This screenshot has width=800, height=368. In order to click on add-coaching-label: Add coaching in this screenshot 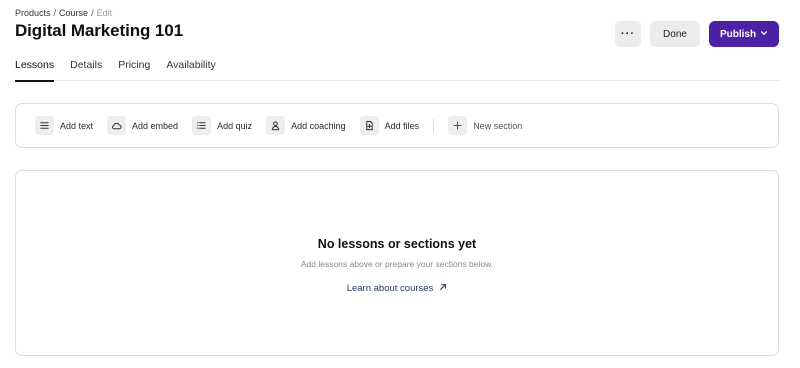, I will do `click(318, 125)`.